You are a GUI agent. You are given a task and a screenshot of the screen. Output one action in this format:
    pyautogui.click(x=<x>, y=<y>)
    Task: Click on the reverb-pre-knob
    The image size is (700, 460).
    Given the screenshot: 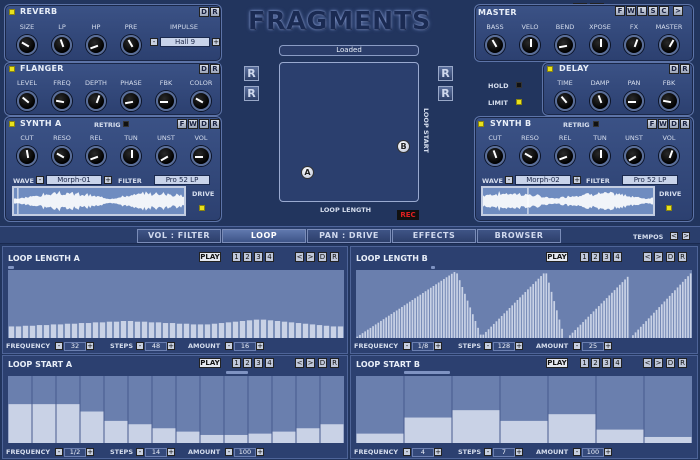 What is the action you would take?
    pyautogui.click(x=131, y=45)
    